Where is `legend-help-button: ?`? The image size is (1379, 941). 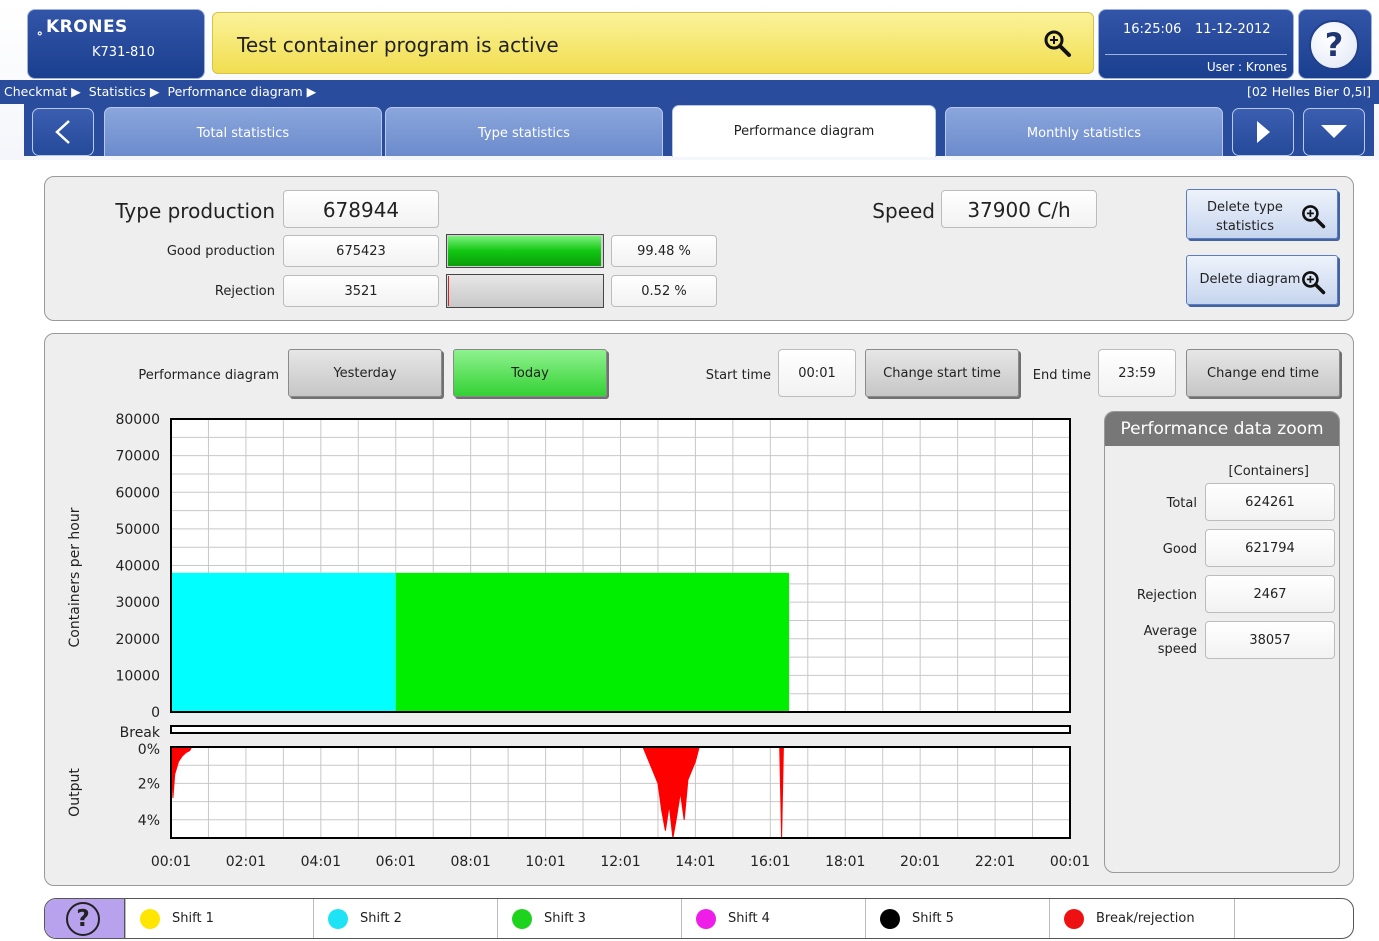
legend-help-button: ? is located at coordinates (85, 918).